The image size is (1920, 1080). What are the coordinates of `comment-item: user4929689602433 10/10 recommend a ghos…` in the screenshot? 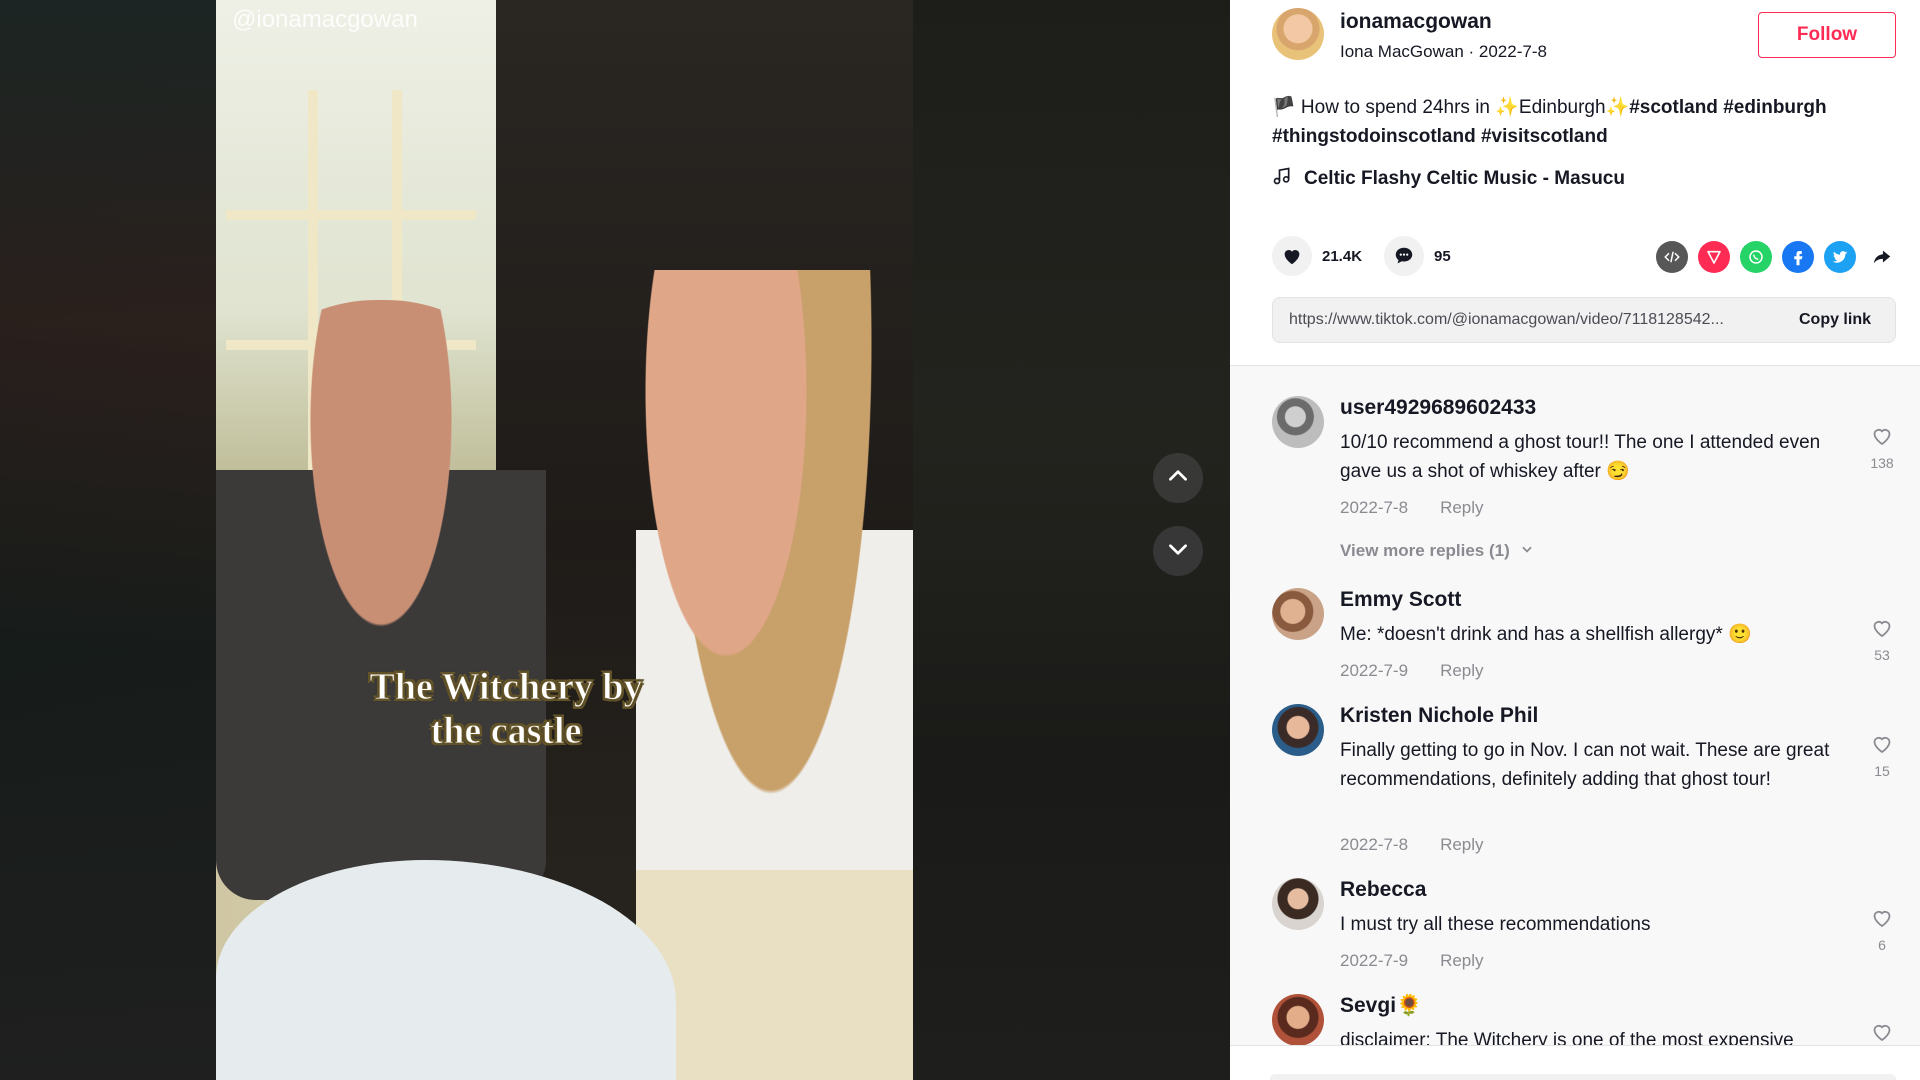 It's located at (1583, 478).